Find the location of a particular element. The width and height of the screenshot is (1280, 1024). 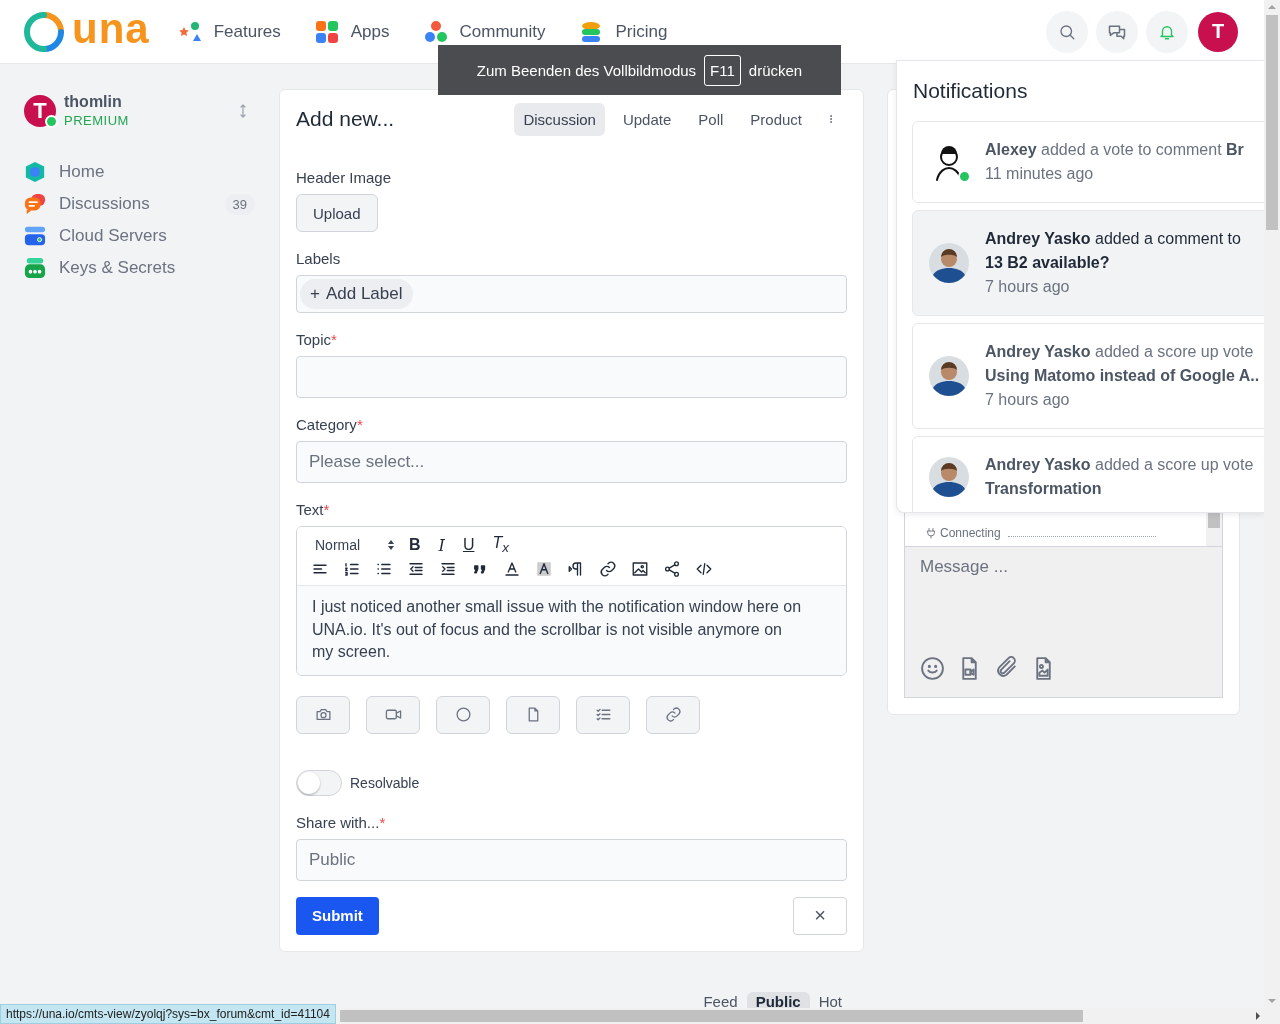

block-style-select: Normal is located at coordinates (352, 545).